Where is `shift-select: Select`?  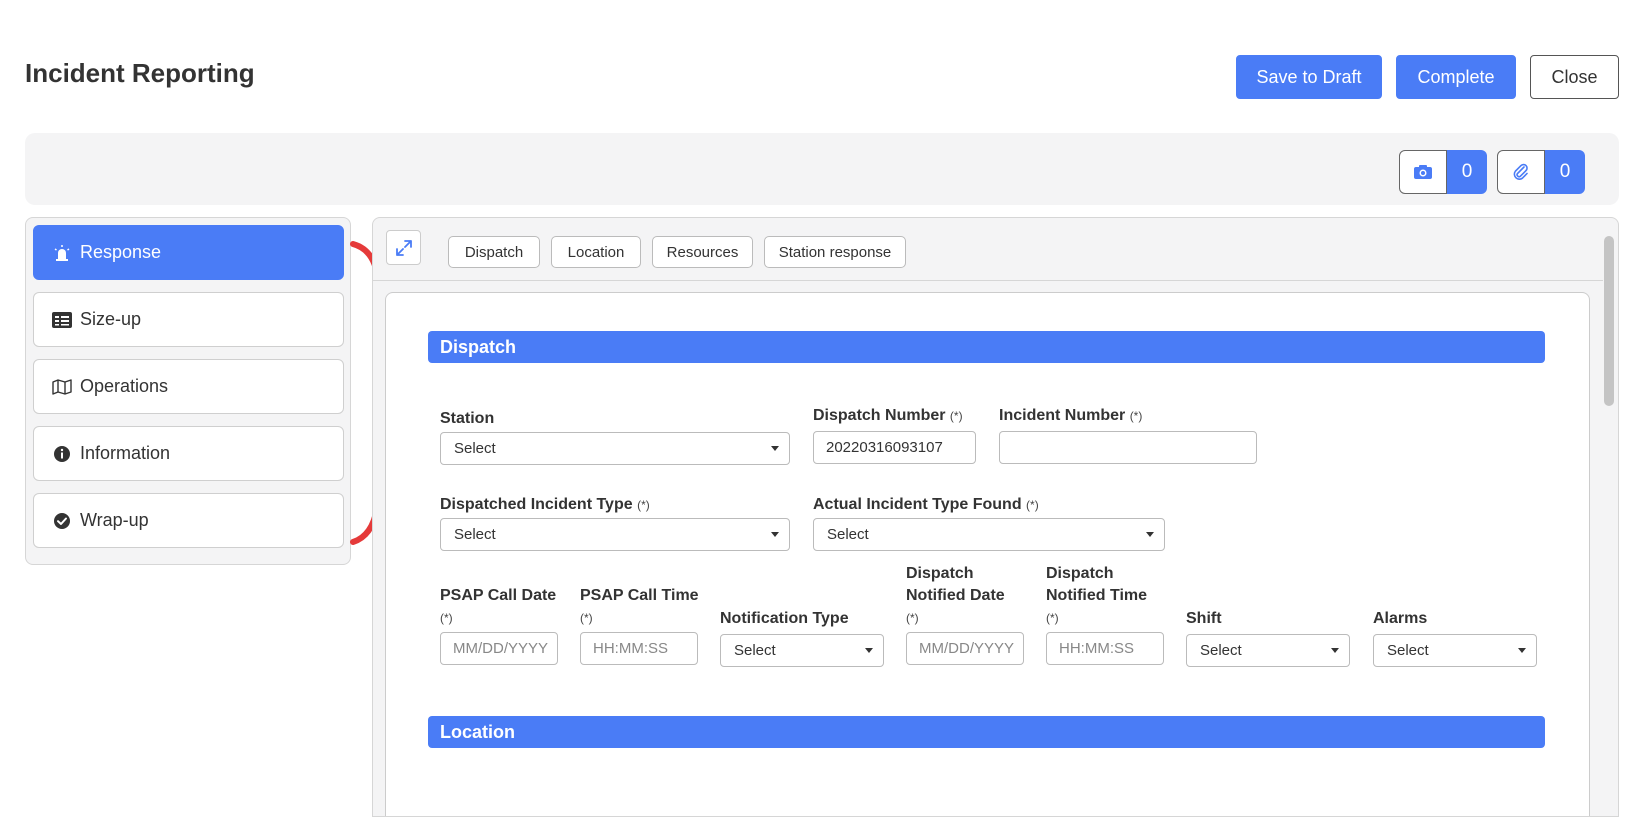
shift-select: Select is located at coordinates (1268, 650).